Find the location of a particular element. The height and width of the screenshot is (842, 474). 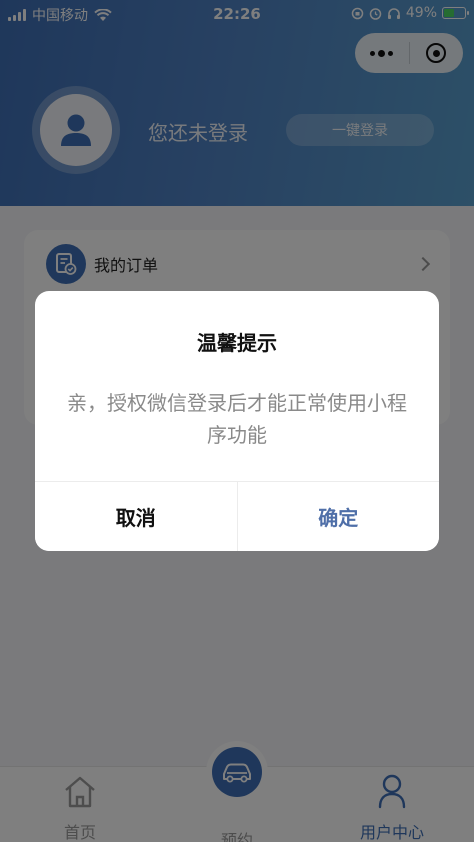

cancel-button: 取消 is located at coordinates (136, 516).